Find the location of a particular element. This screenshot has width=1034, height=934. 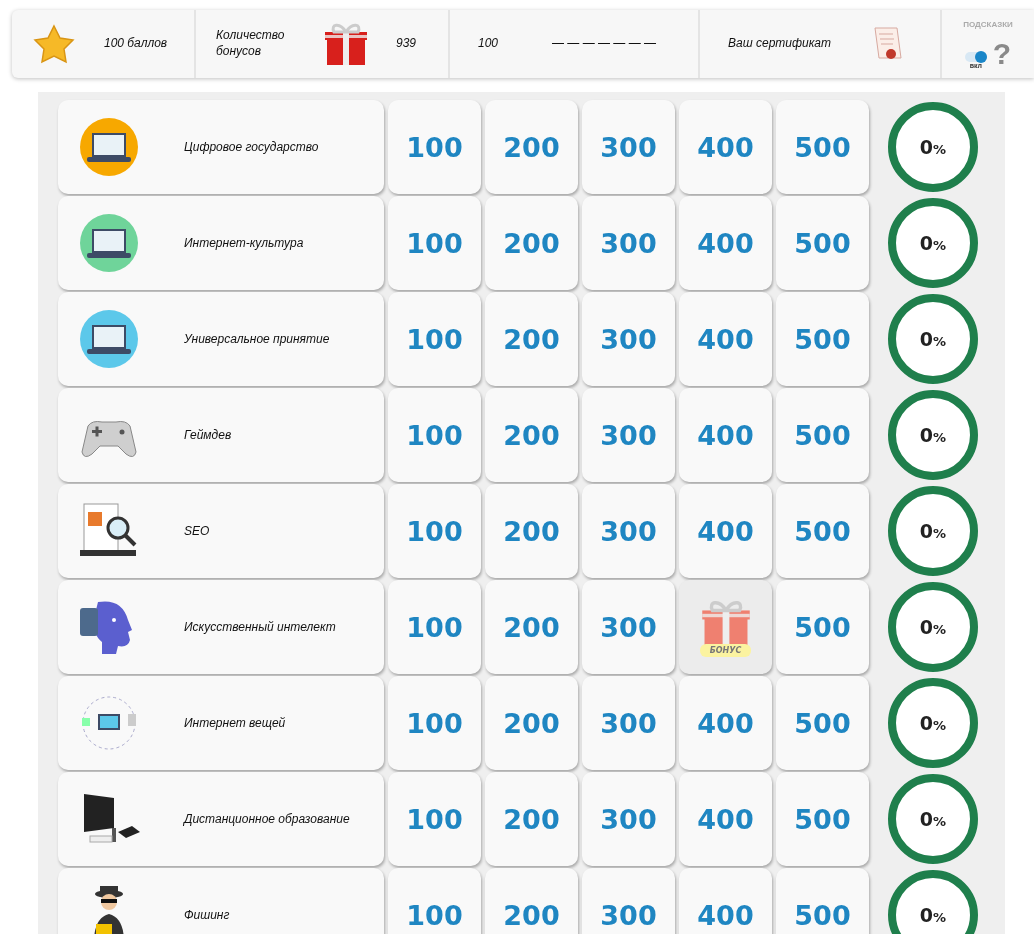

category-name: Универсальное принятие is located at coordinates (257, 339).